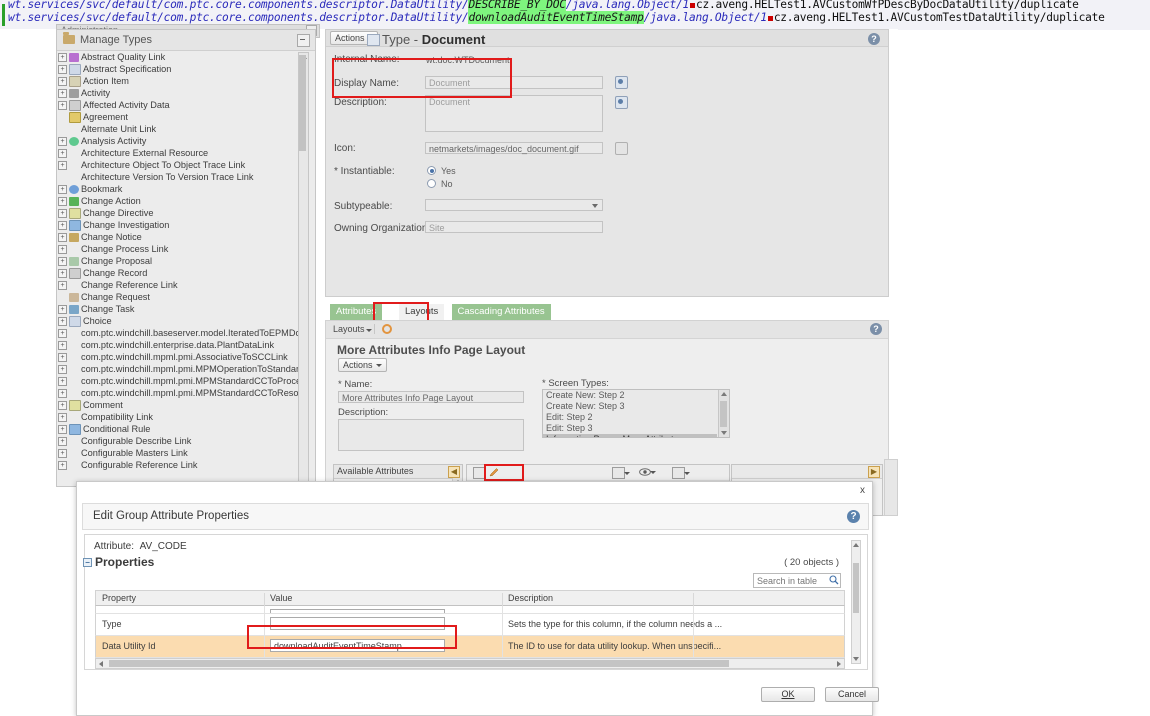 The height and width of the screenshot is (716, 1150). Describe the element at coordinates (630, 435) in the screenshot. I see `screen-type-option: Information Page - More Attributes` at that location.